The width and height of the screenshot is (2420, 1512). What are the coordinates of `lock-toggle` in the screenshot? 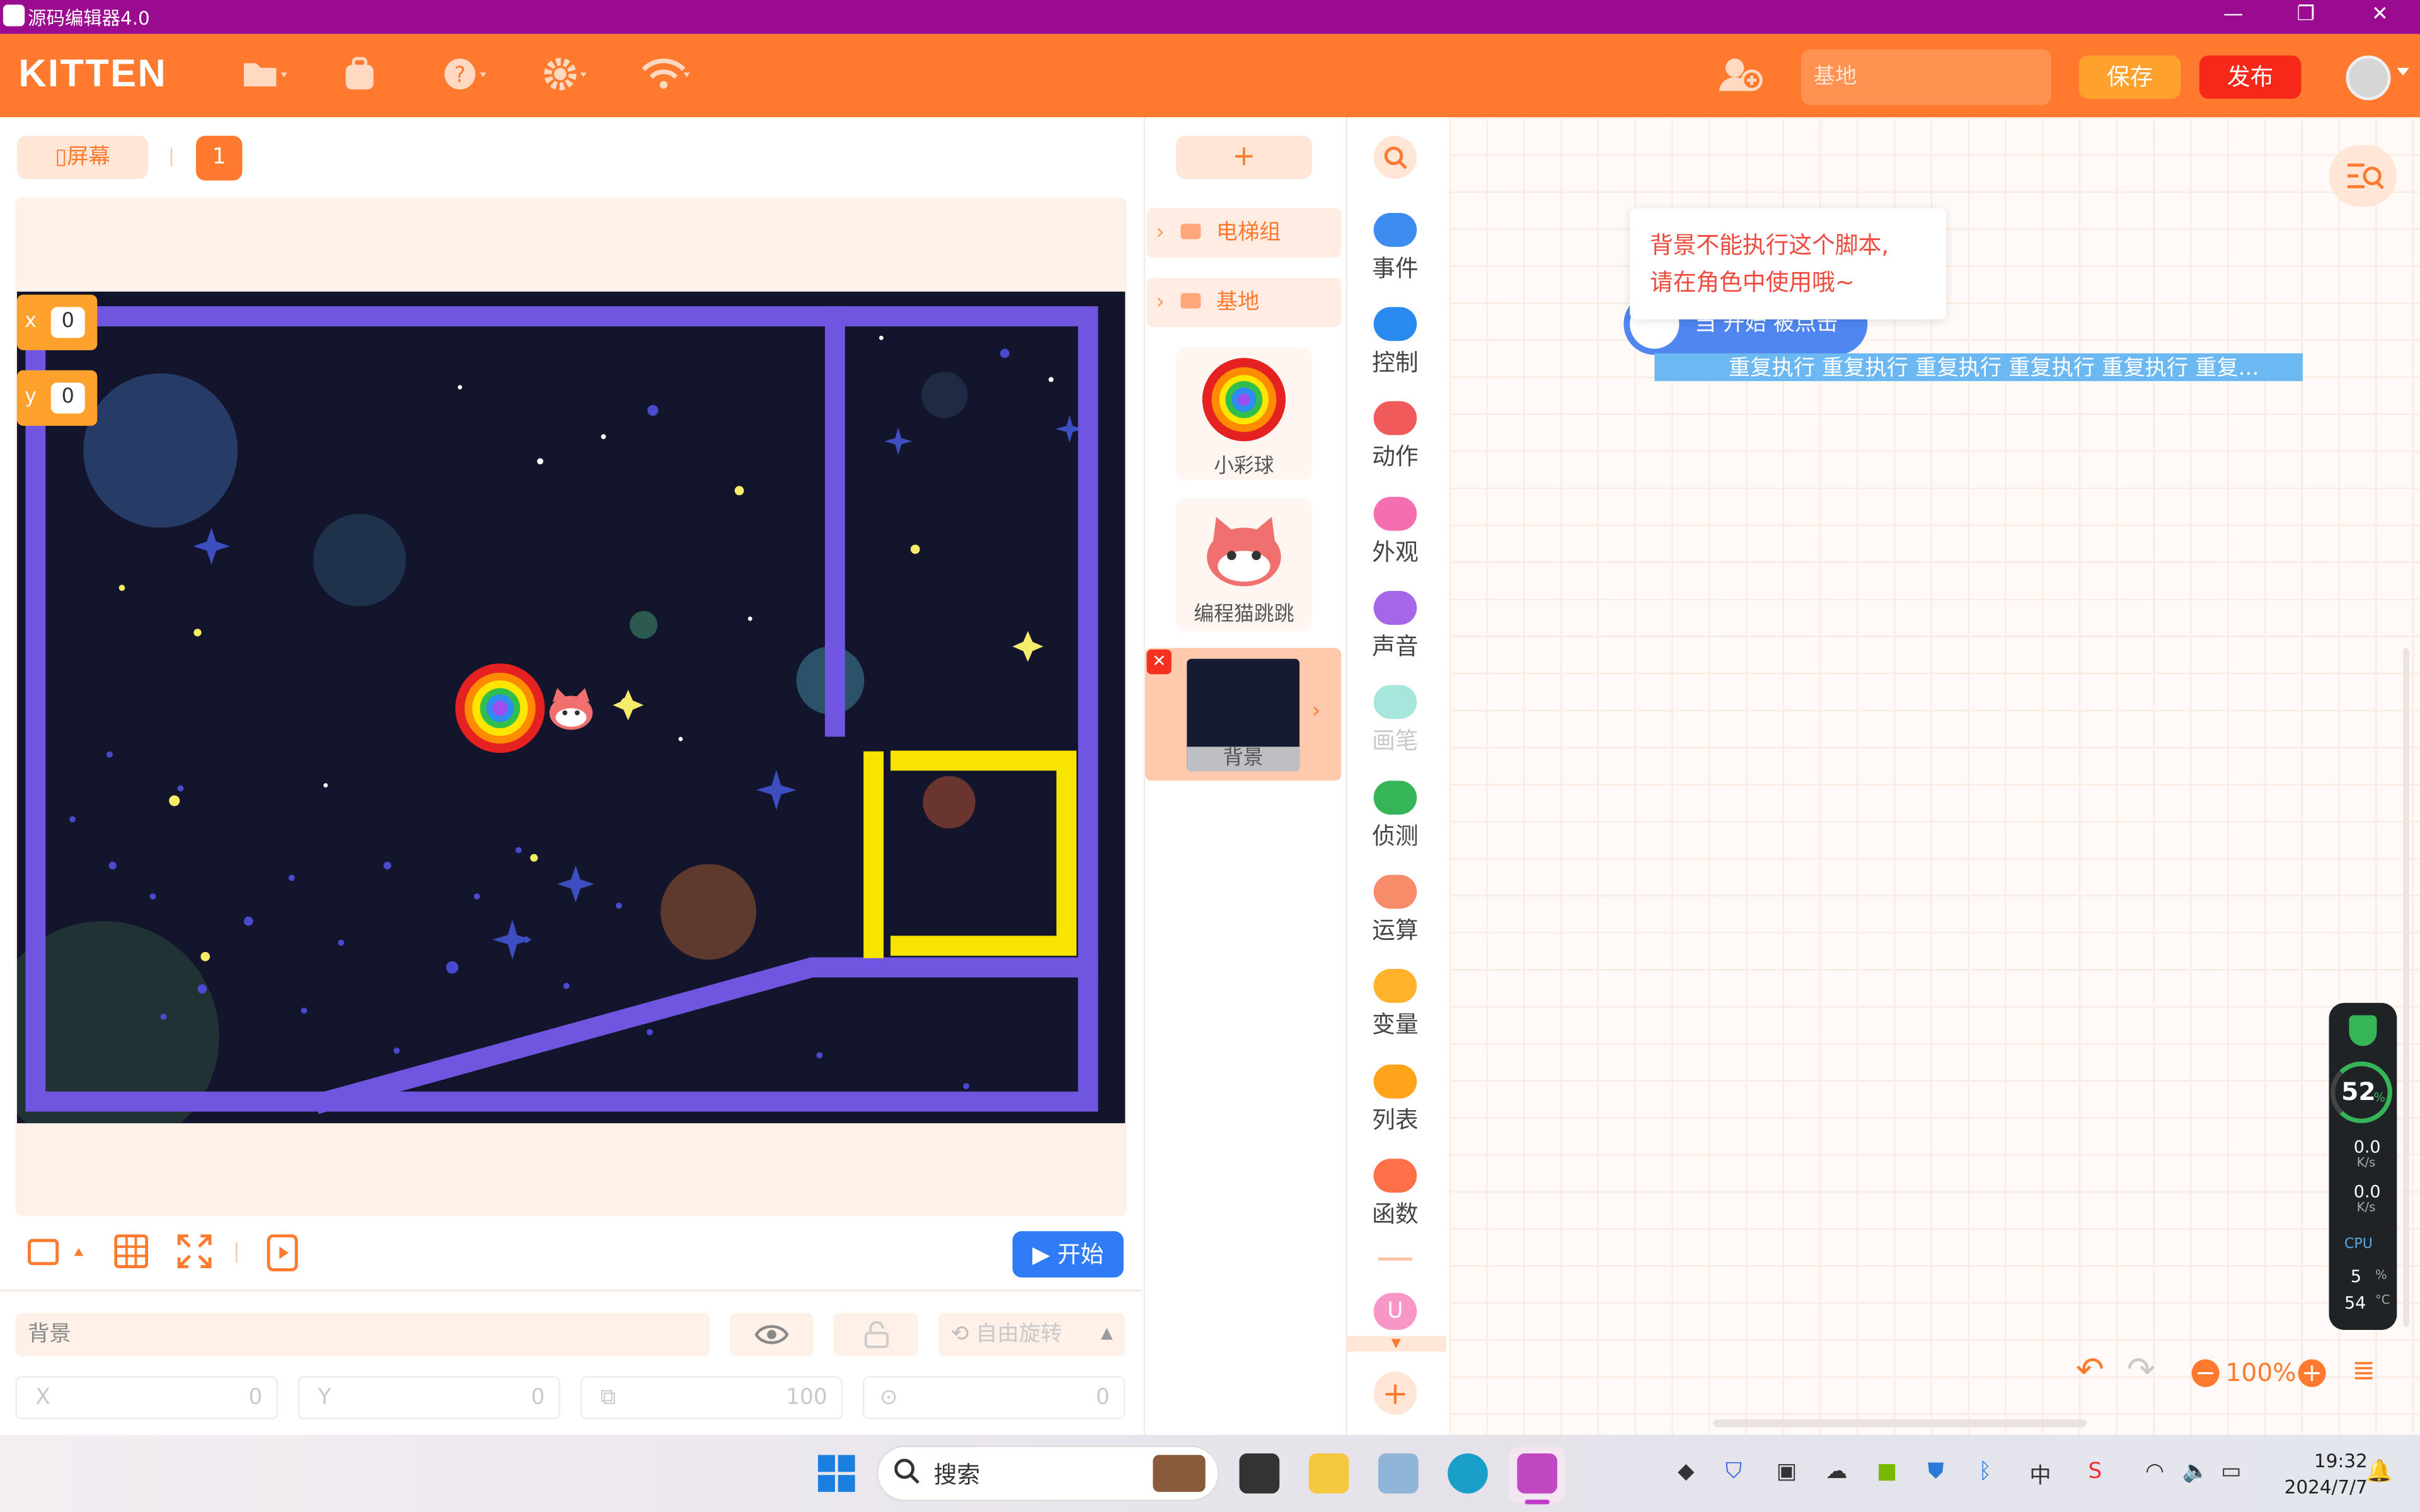 It's located at (876, 1334).